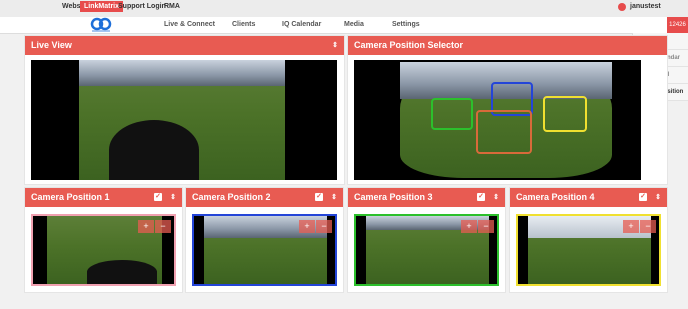 Image resolution: width=688 pixels, height=309 pixels. What do you see at coordinates (409, 45) in the screenshot?
I see `selector-title: Camera Position Selector` at bounding box center [409, 45].